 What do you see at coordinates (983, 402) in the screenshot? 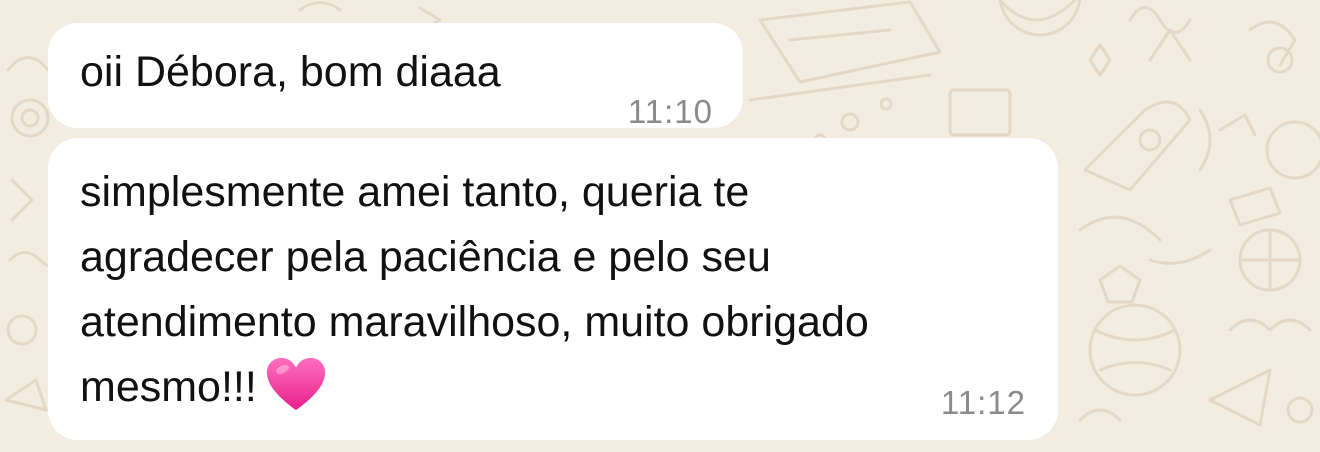
I see `message-timestamp: 11:12` at bounding box center [983, 402].